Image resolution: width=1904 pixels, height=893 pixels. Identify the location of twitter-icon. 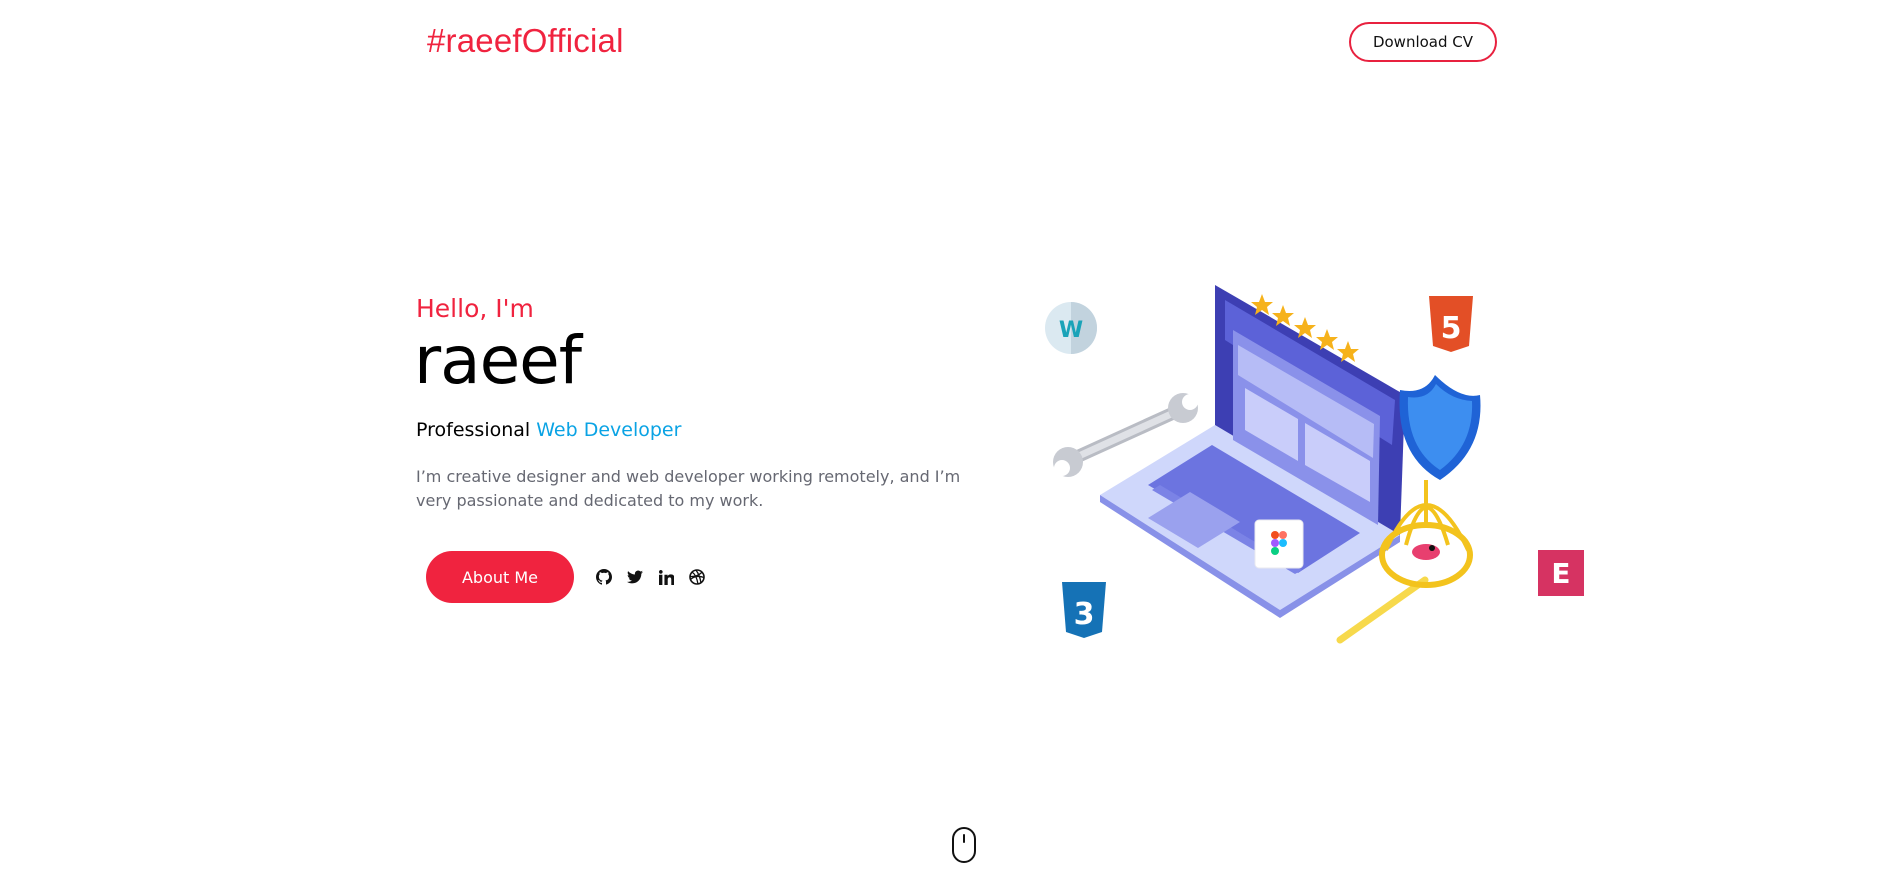
(635, 577).